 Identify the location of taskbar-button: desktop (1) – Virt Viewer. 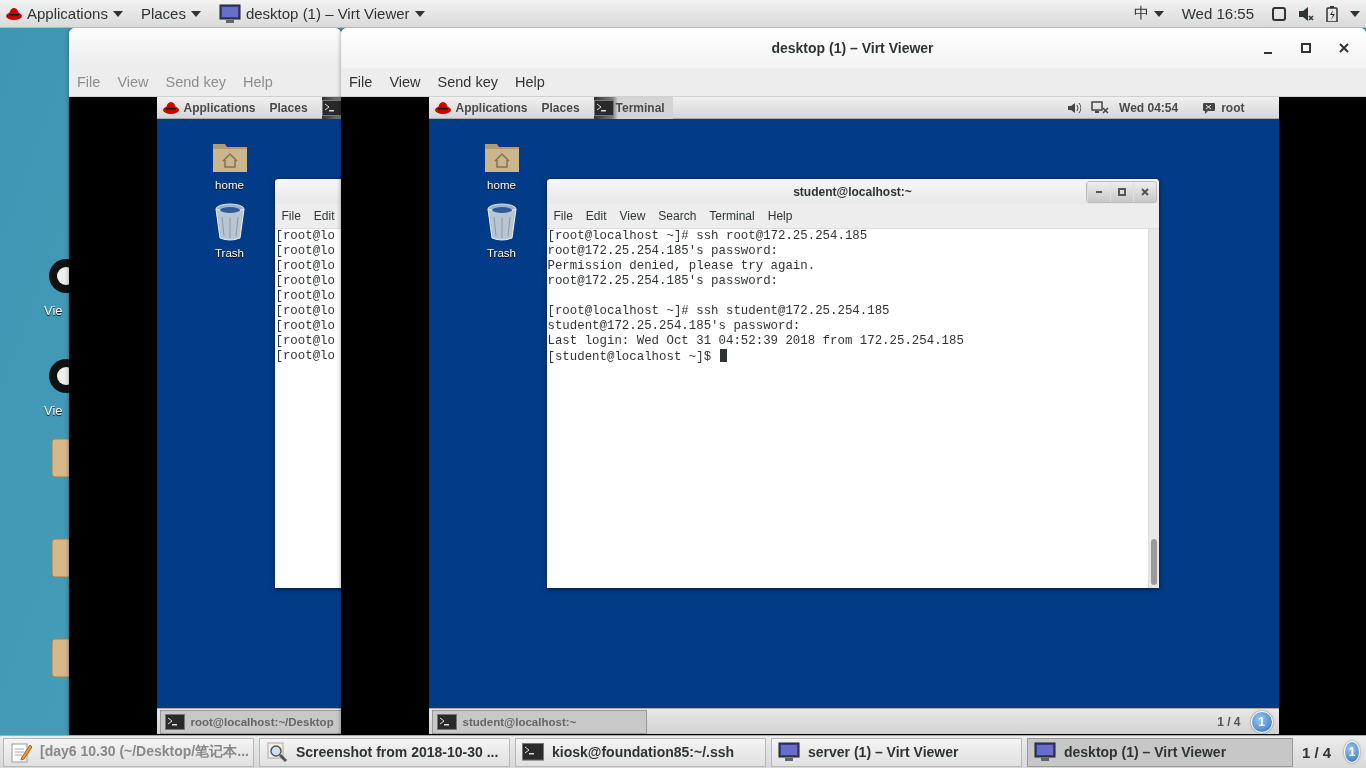
(1160, 752).